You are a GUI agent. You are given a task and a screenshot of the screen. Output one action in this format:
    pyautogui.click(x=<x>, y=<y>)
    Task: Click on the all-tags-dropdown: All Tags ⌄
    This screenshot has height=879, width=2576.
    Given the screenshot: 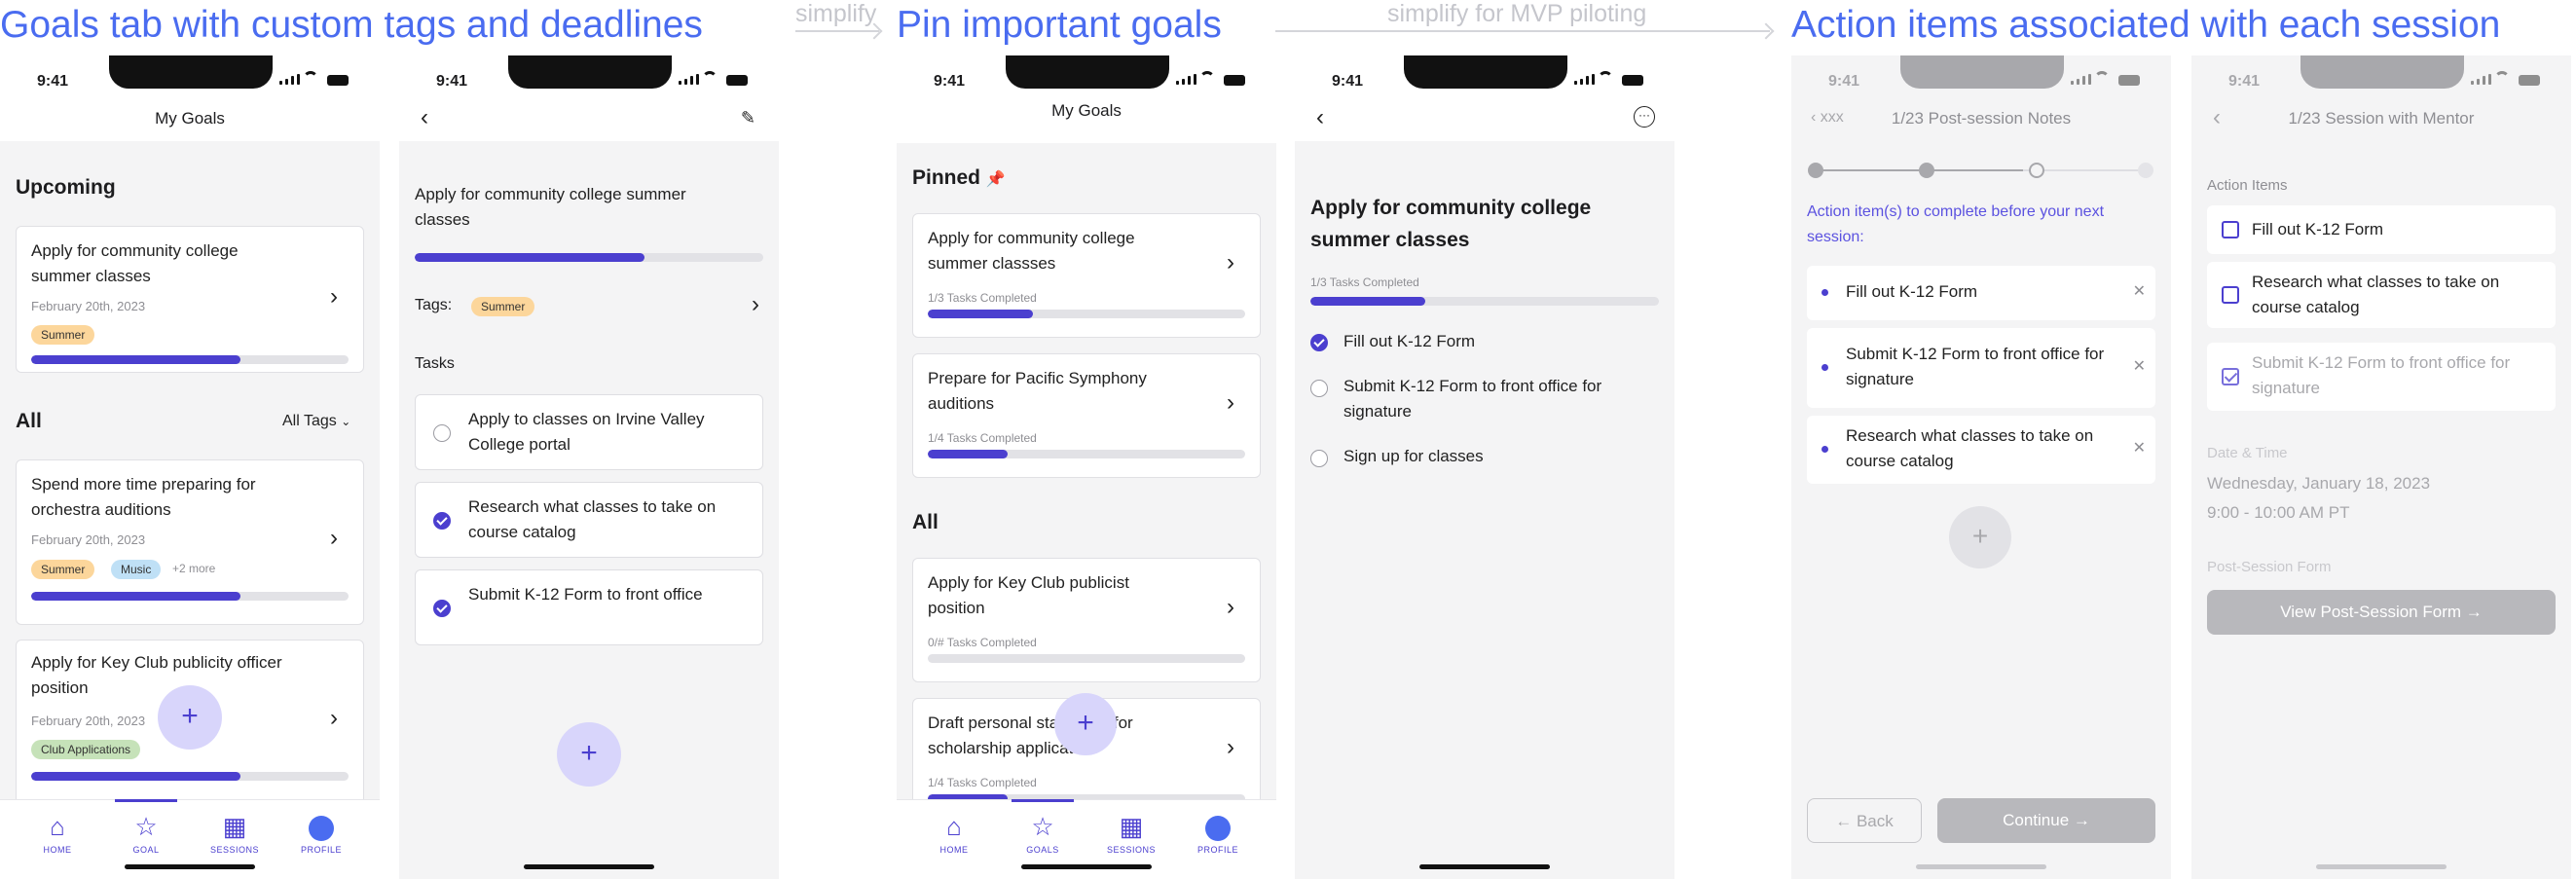 What is the action you would take?
    pyautogui.click(x=316, y=421)
    